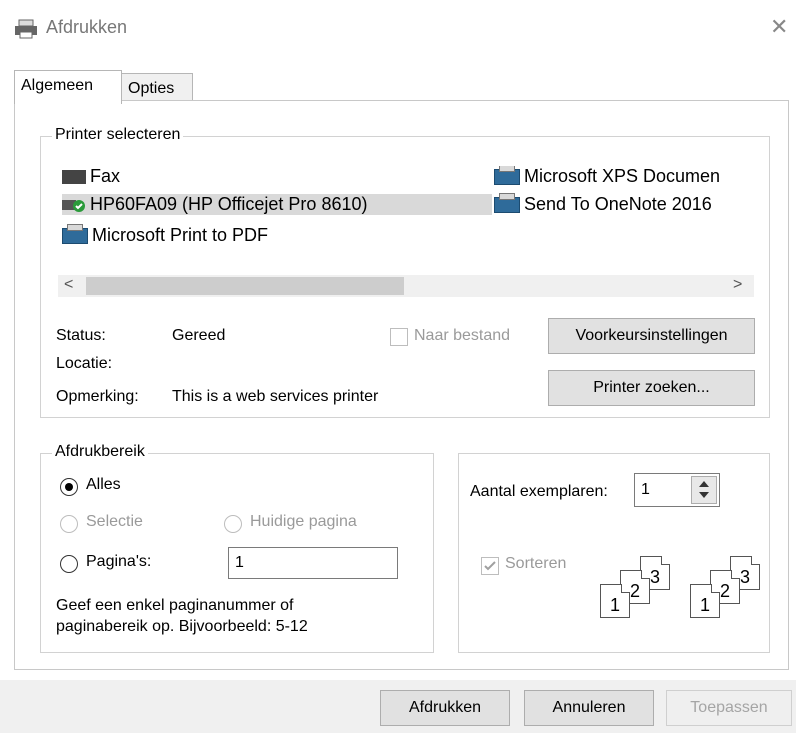  What do you see at coordinates (406, 286) in the screenshot?
I see `printer-list-scrollbar: < >` at bounding box center [406, 286].